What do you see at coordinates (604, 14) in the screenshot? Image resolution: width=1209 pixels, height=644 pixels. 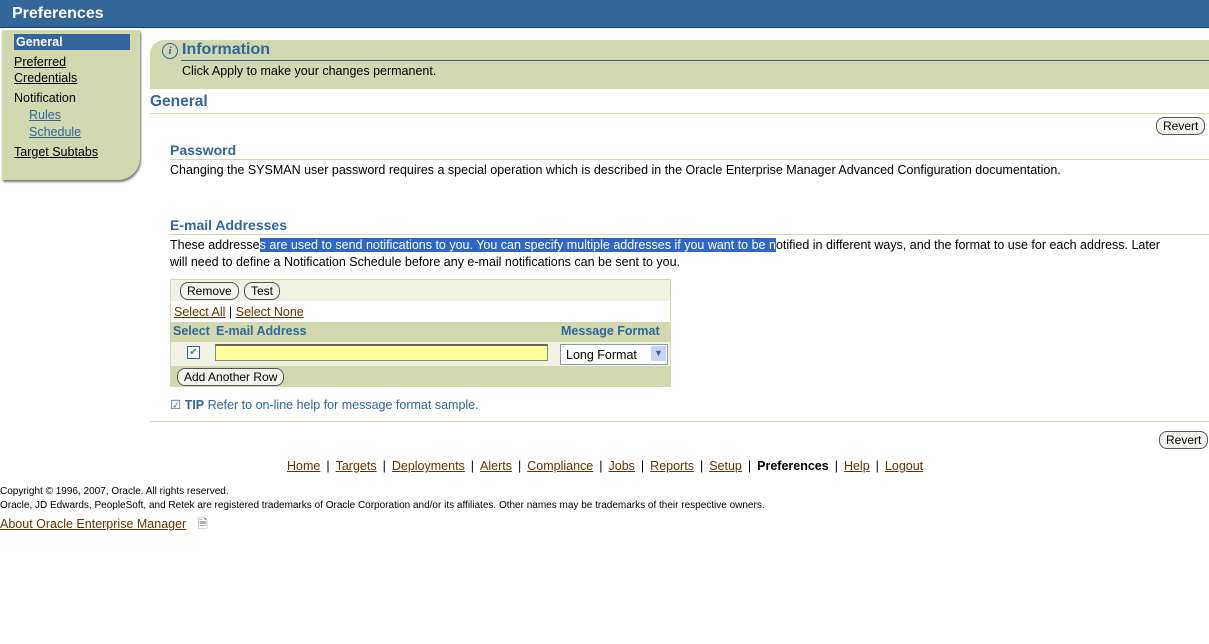 I see `title-bar: Preferences` at bounding box center [604, 14].